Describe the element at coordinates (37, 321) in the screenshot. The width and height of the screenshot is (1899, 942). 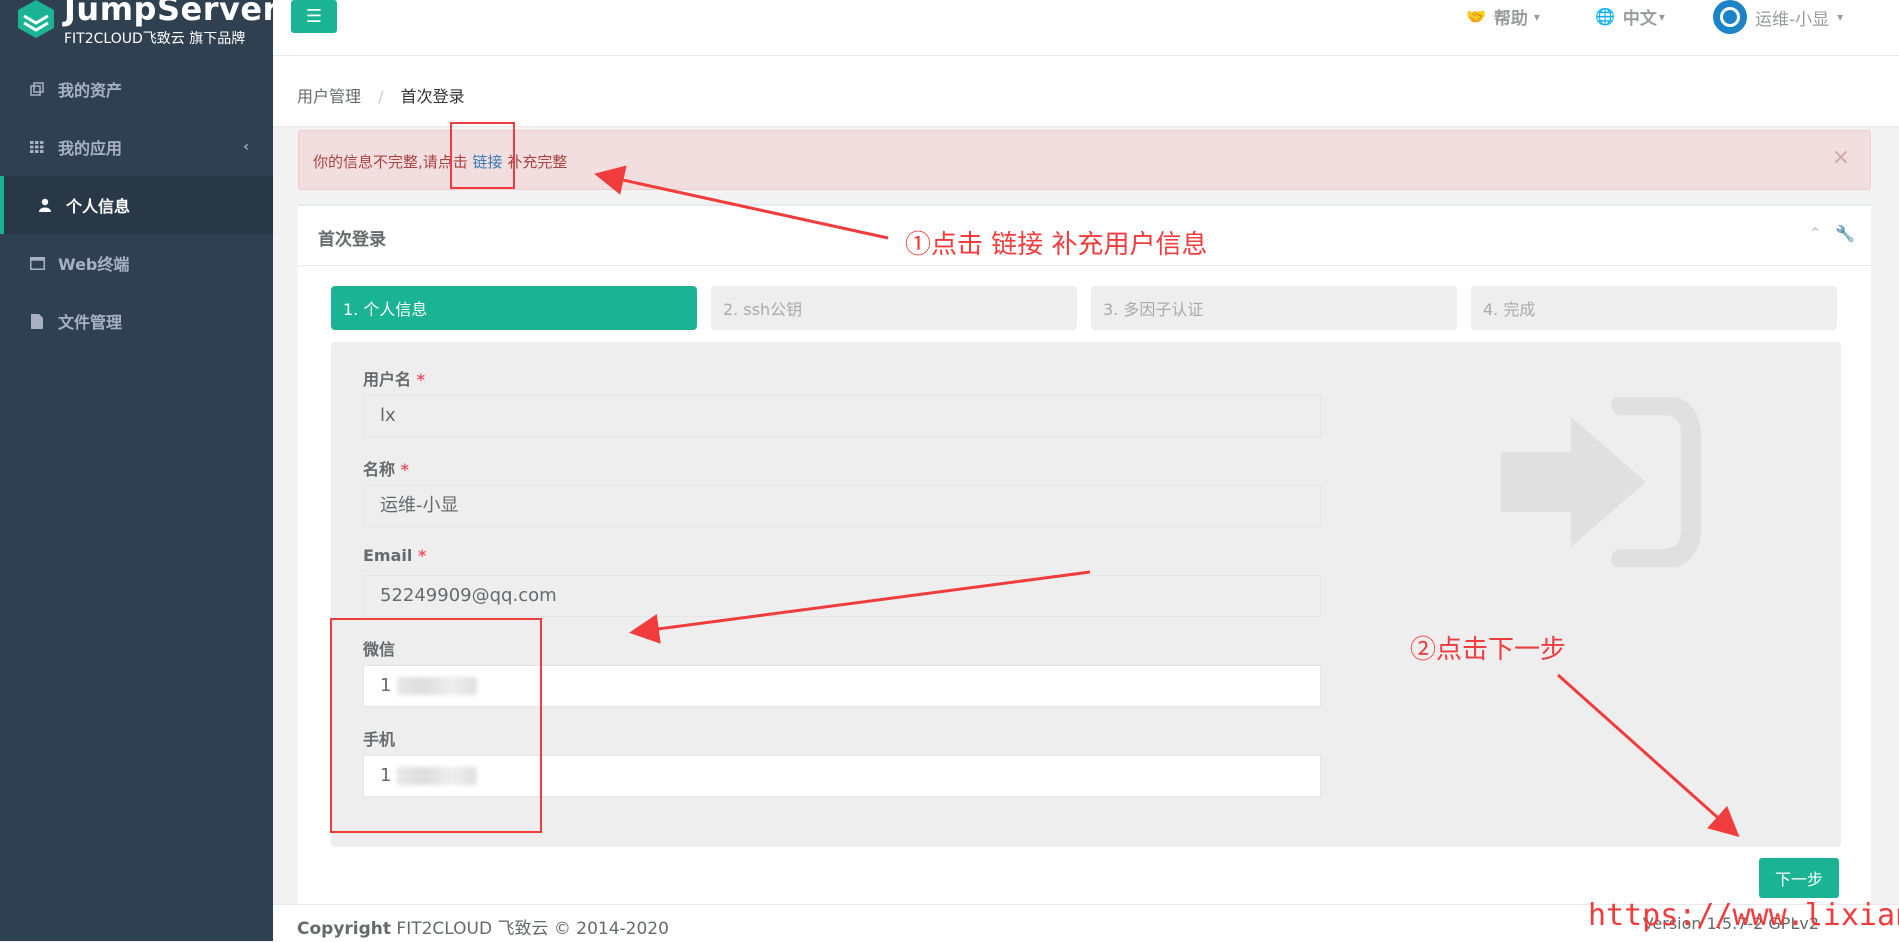
I see `file-icon` at that location.